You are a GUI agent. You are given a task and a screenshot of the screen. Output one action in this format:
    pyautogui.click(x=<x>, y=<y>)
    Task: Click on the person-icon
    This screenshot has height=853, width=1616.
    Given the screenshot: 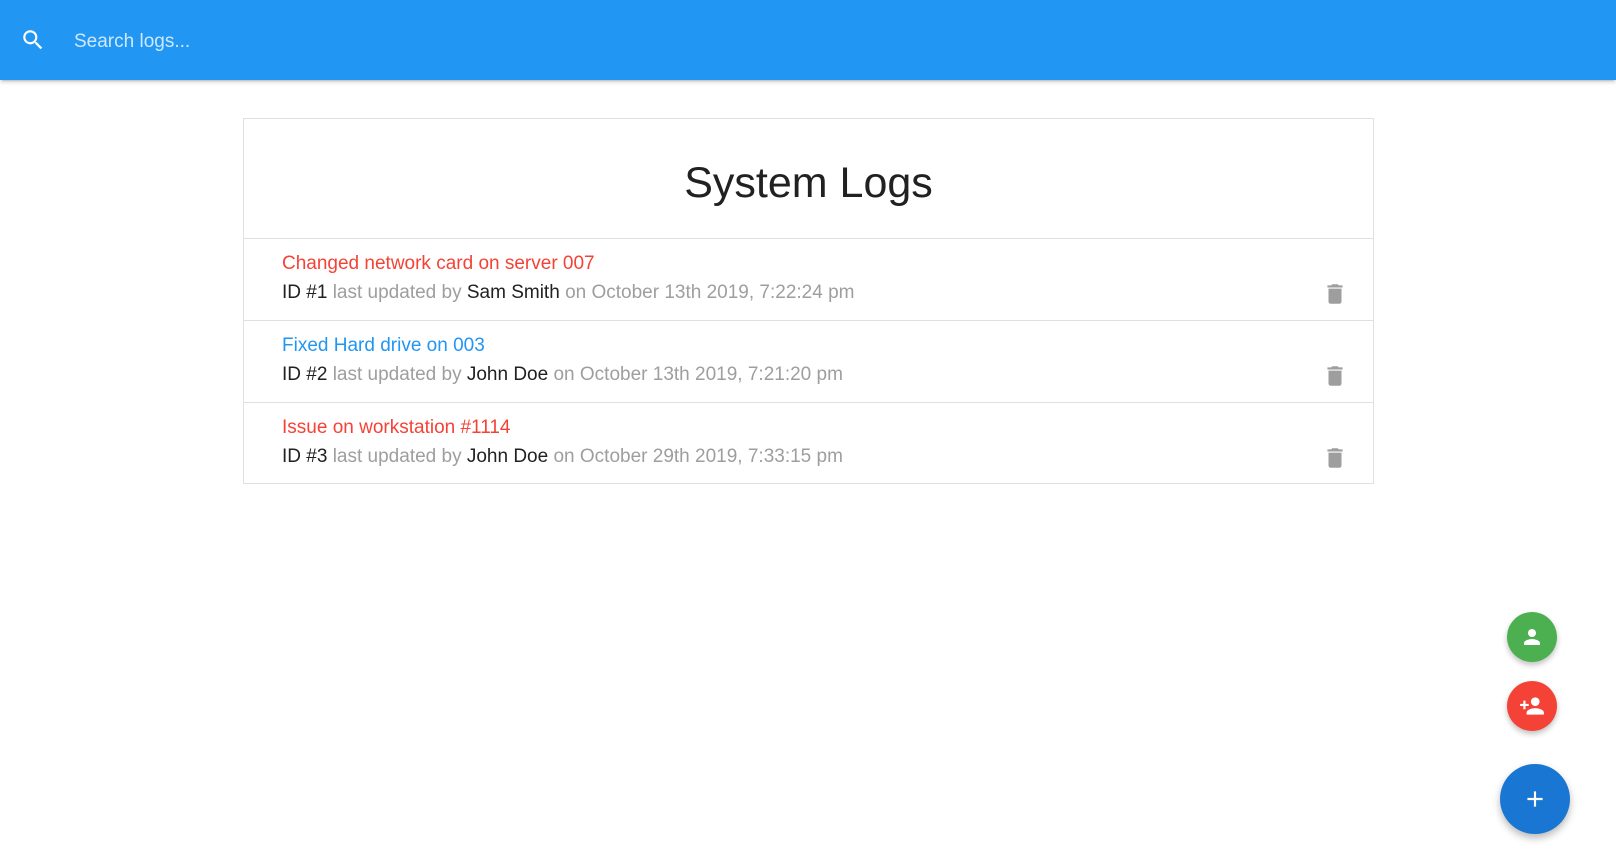 What is the action you would take?
    pyautogui.click(x=1532, y=637)
    